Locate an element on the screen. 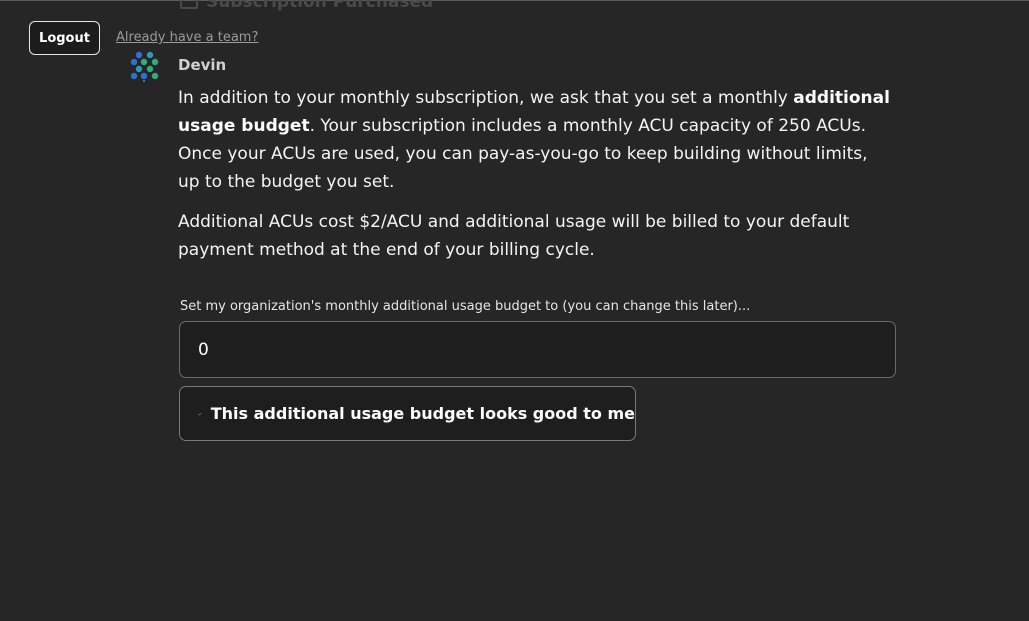  sender-name: Devin is located at coordinates (202, 65).